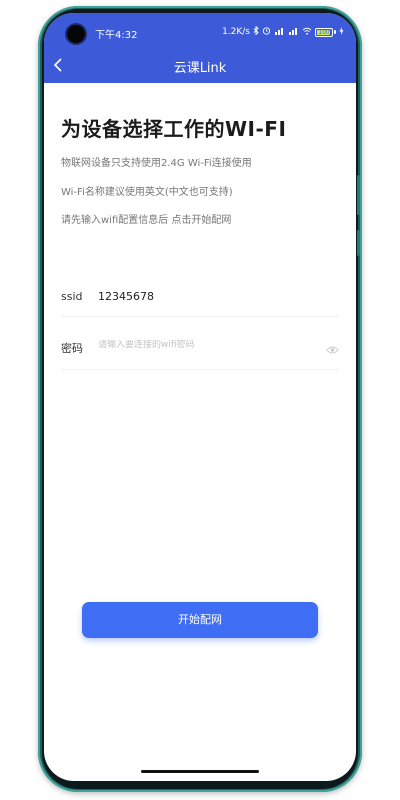 This screenshot has width=400, height=800. What do you see at coordinates (341, 32) in the screenshot?
I see `charging-icon` at bounding box center [341, 32].